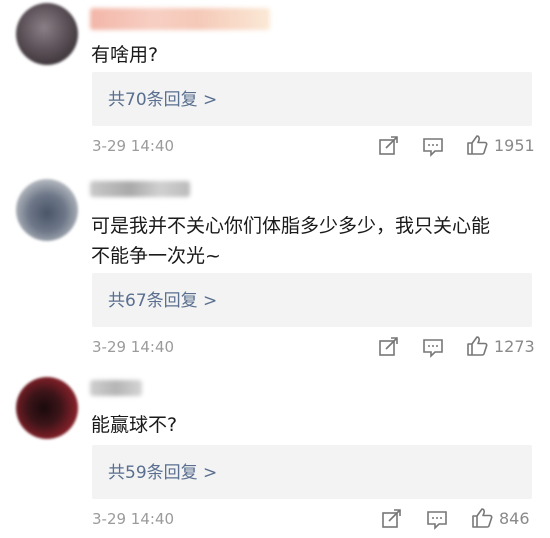  I want to click on like-count: 1951, so click(514, 145).